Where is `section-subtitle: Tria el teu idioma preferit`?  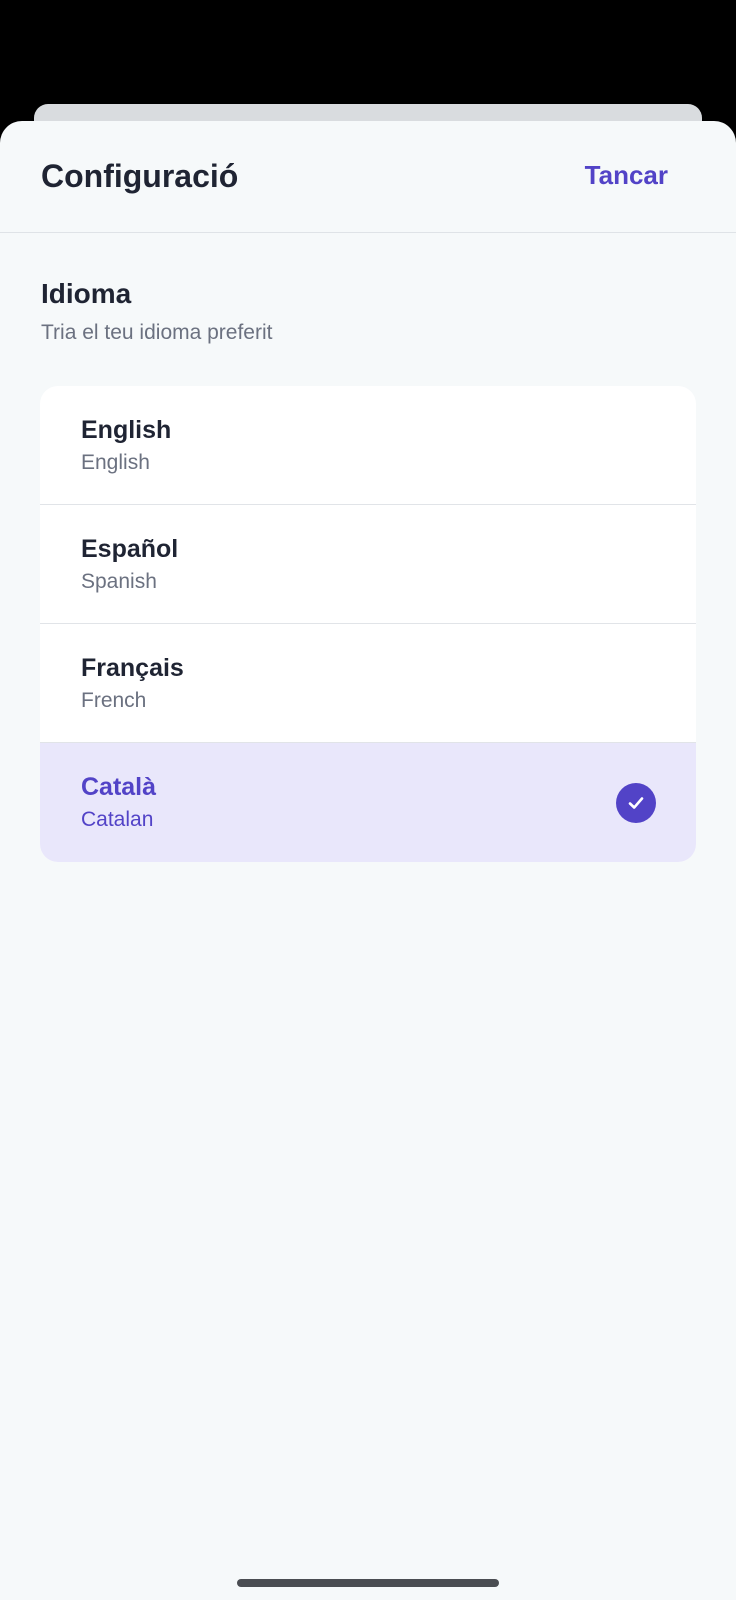 section-subtitle: Tria el teu idioma preferit is located at coordinates (157, 332).